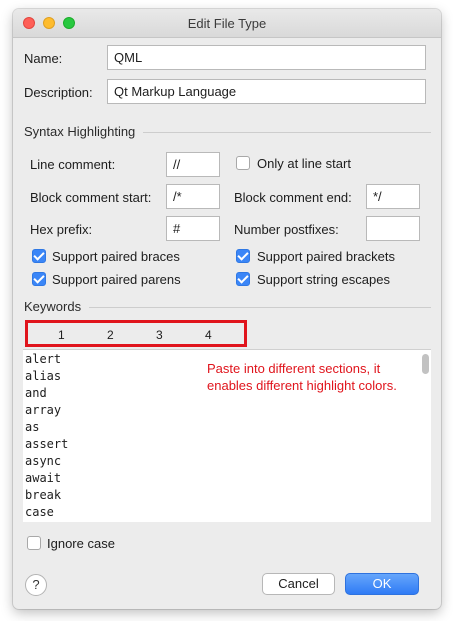 The height and width of the screenshot is (621, 453). Describe the element at coordinates (116, 279) in the screenshot. I see `paired-parens-label: Support paired parens` at that location.